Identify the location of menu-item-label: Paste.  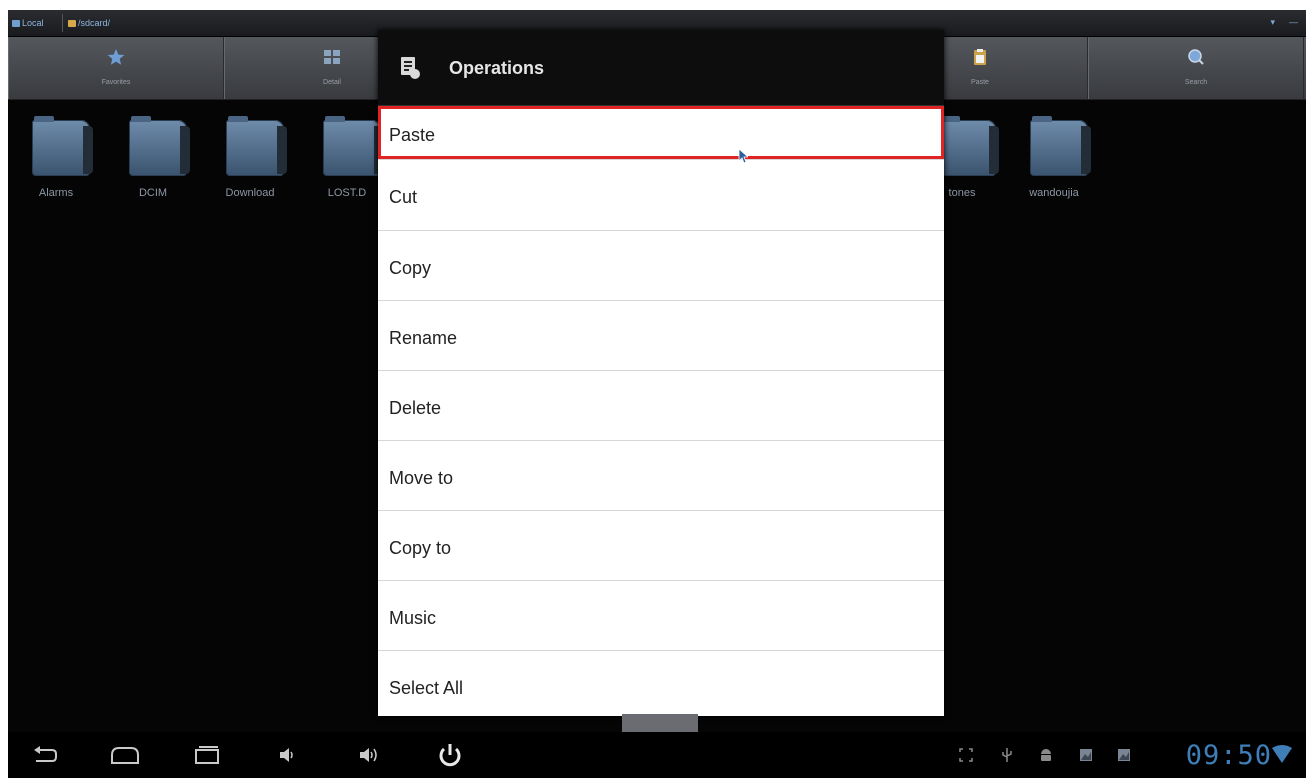
(412, 135).